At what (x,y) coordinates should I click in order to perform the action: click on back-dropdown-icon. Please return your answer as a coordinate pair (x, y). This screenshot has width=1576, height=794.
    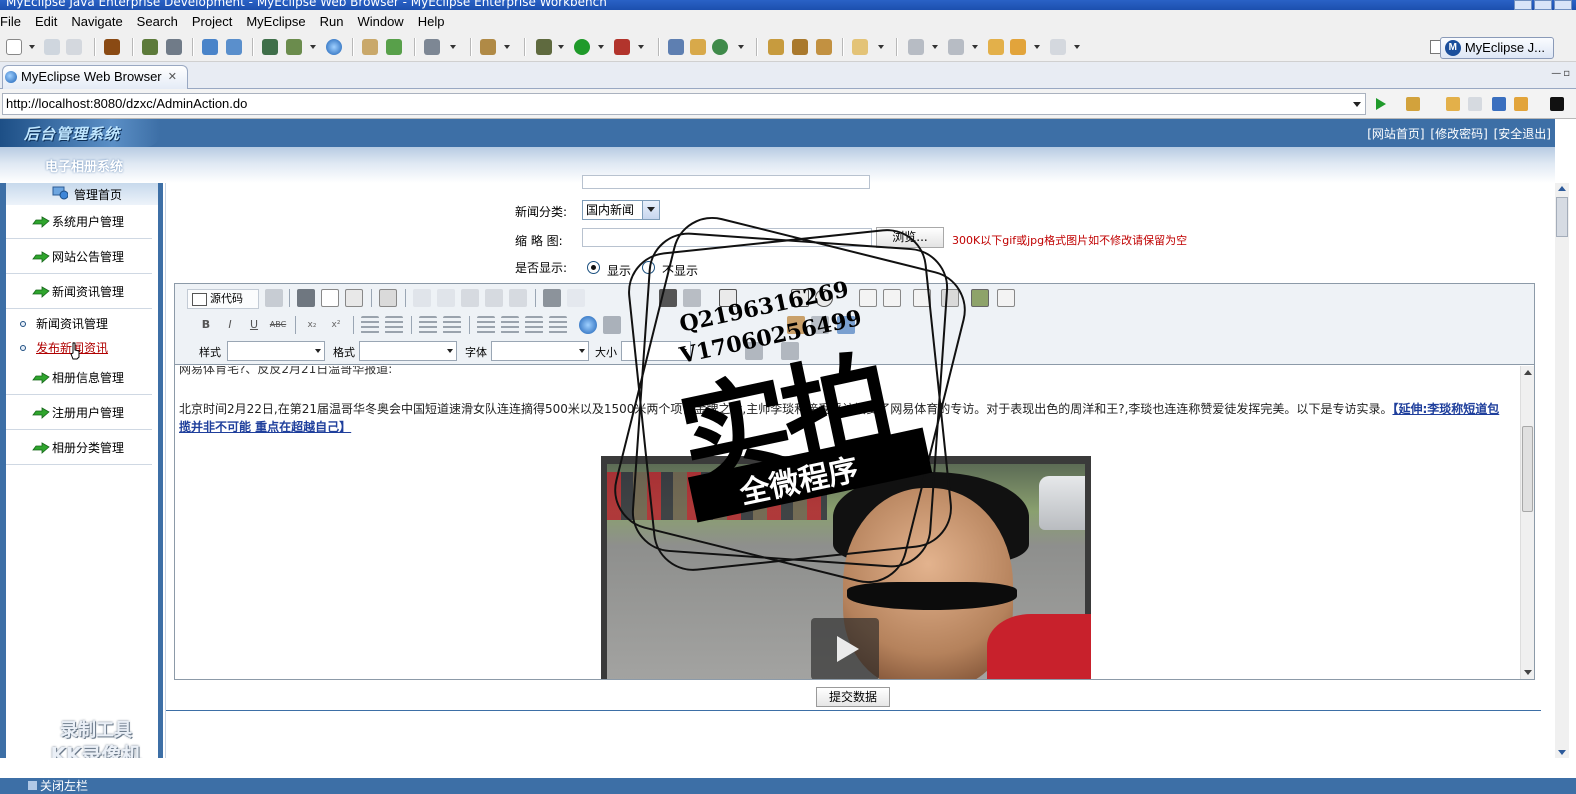
    Looking at the image, I should click on (1037, 47).